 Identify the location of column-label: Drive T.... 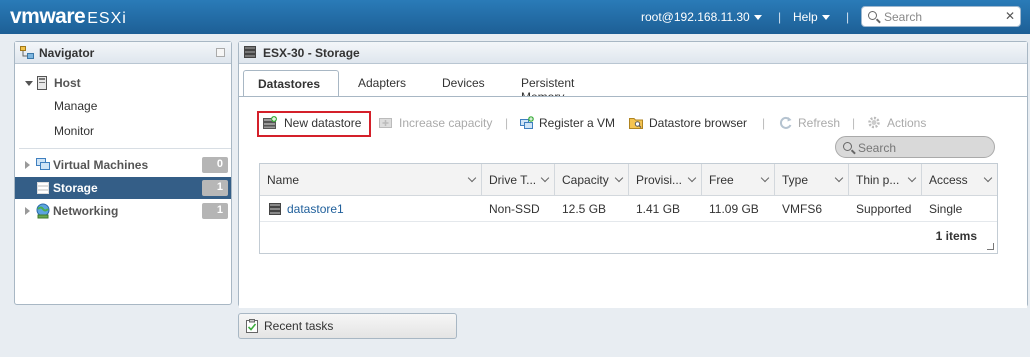
(513, 180).